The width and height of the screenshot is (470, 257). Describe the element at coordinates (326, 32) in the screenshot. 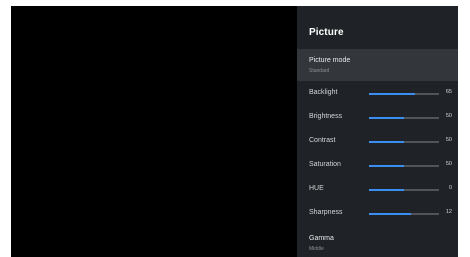

I see `panel-title: Picture` at that location.